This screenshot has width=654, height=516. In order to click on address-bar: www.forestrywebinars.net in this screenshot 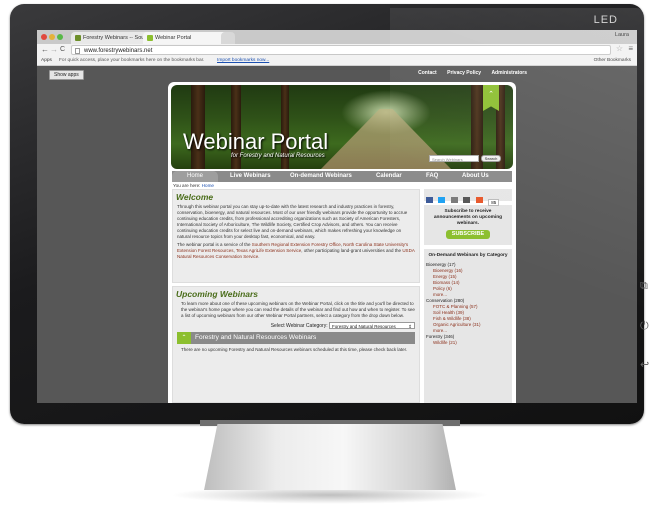, I will do `click(341, 50)`.